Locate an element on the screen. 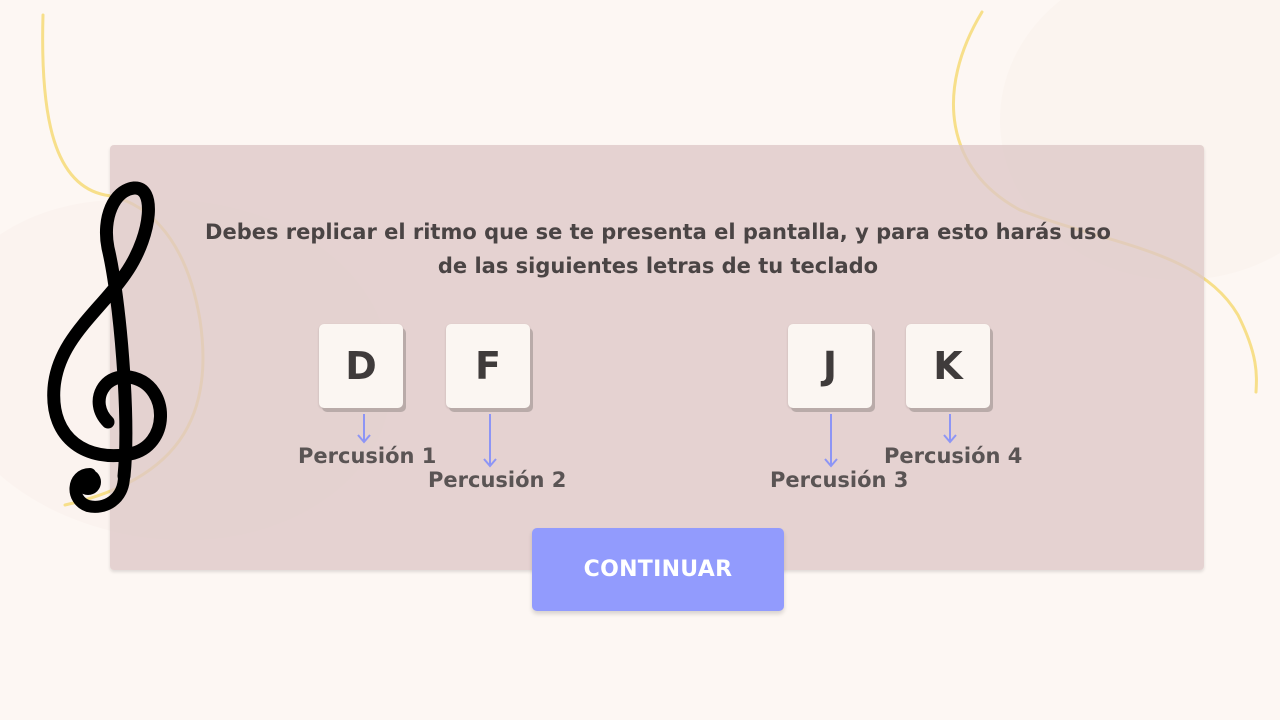  key-f: F is located at coordinates (488, 366).